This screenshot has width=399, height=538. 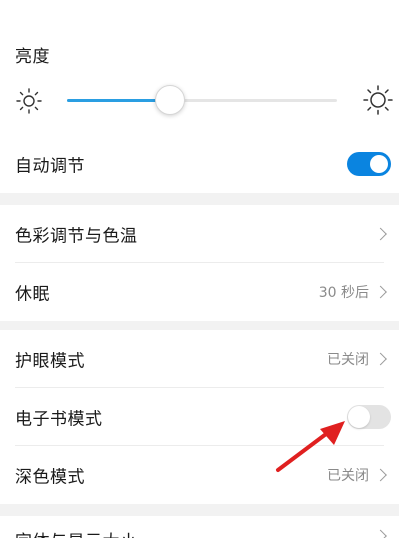 What do you see at coordinates (202, 100) in the screenshot?
I see `brightness-slider` at bounding box center [202, 100].